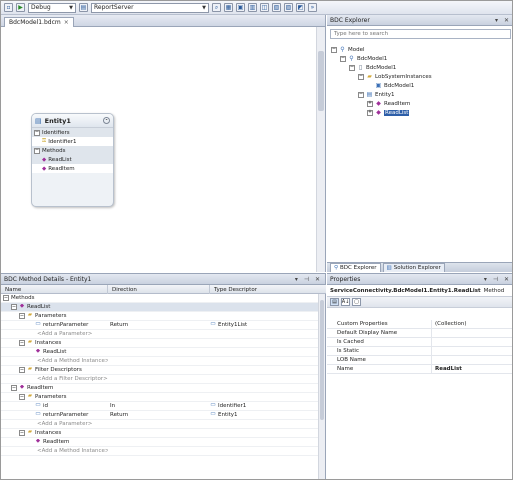  What do you see at coordinates (72, 150) in the screenshot?
I see `entity-section-methods: − Methods` at bounding box center [72, 150].